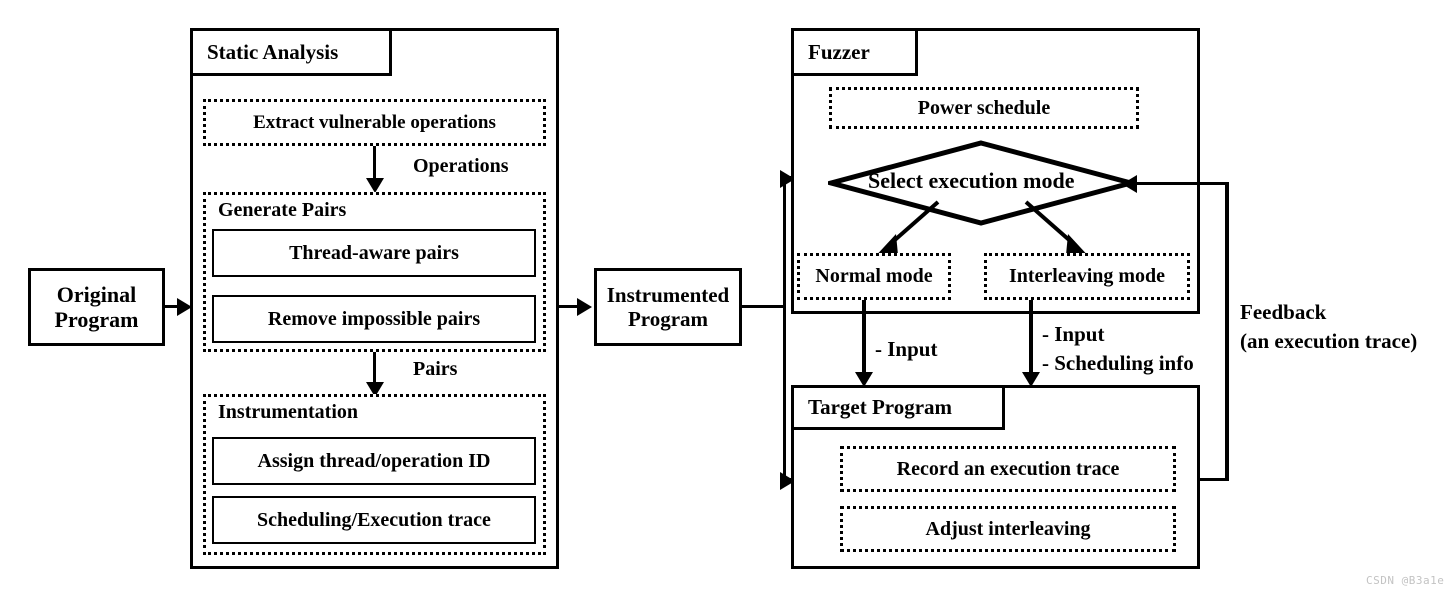 The image size is (1455, 596). What do you see at coordinates (1129, 184) in the screenshot?
I see `edge-feedback-arrowhead` at bounding box center [1129, 184].